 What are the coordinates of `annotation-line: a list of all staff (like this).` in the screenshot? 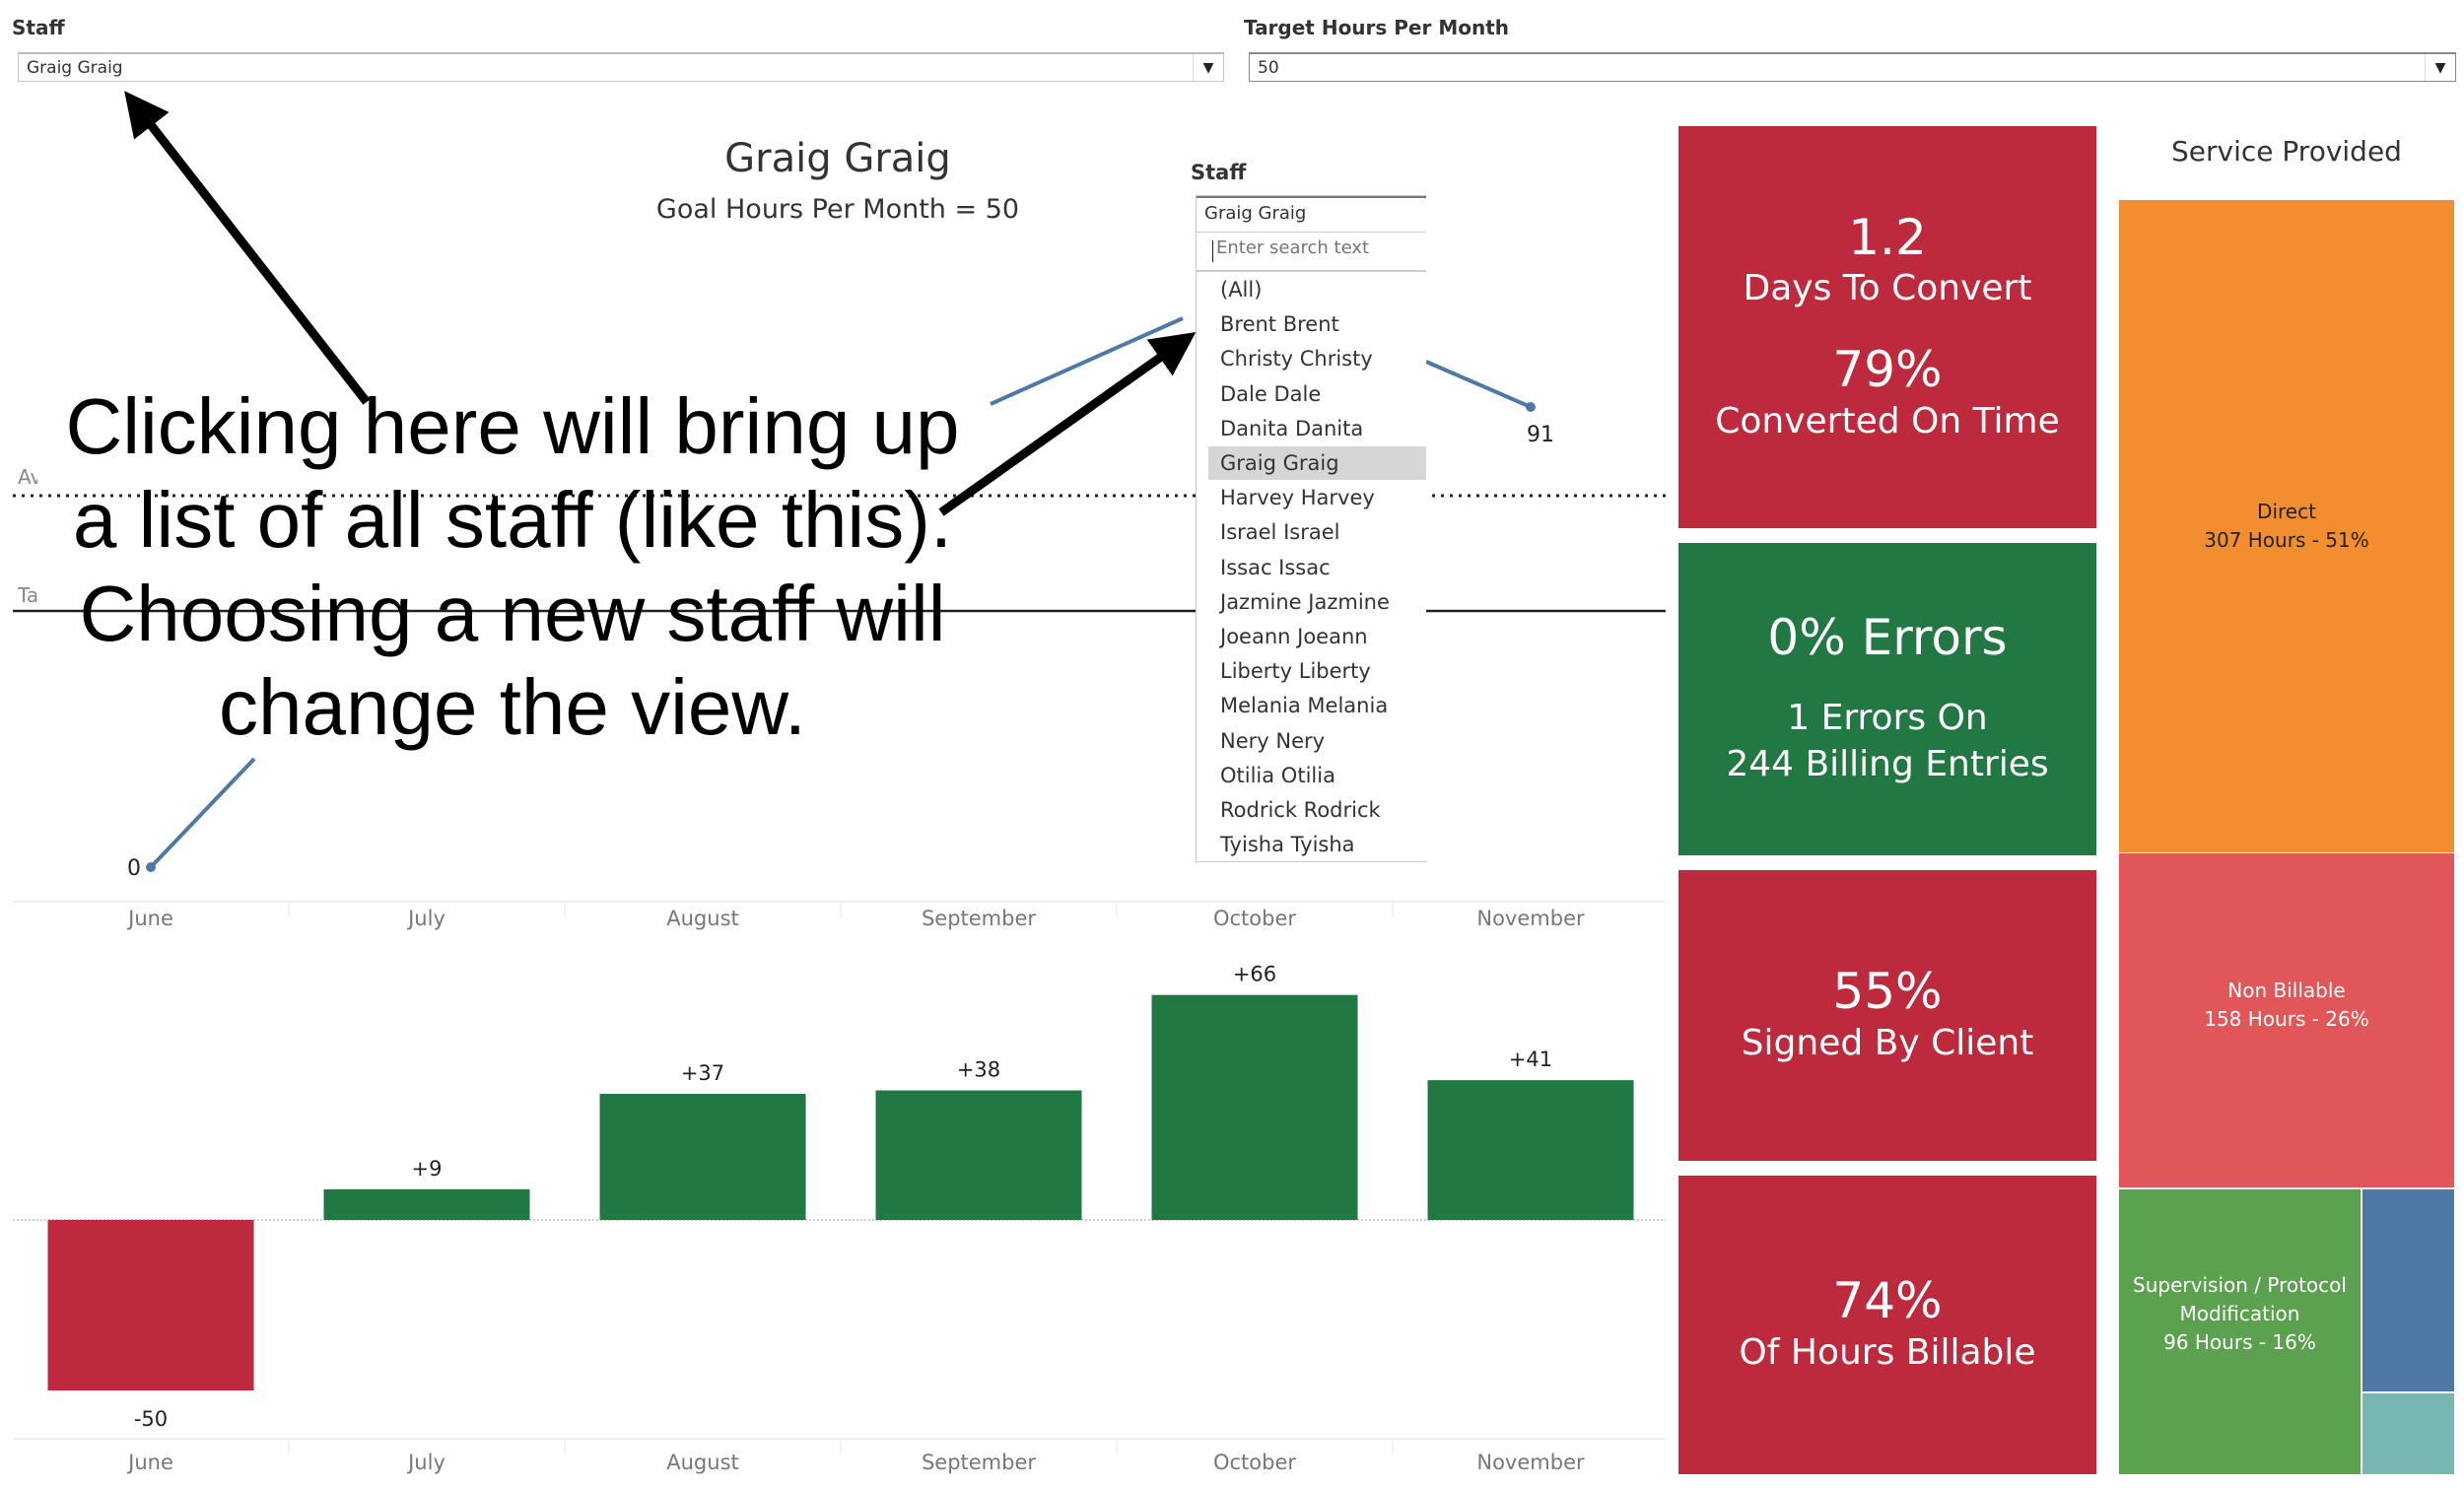 It's located at (512, 520).